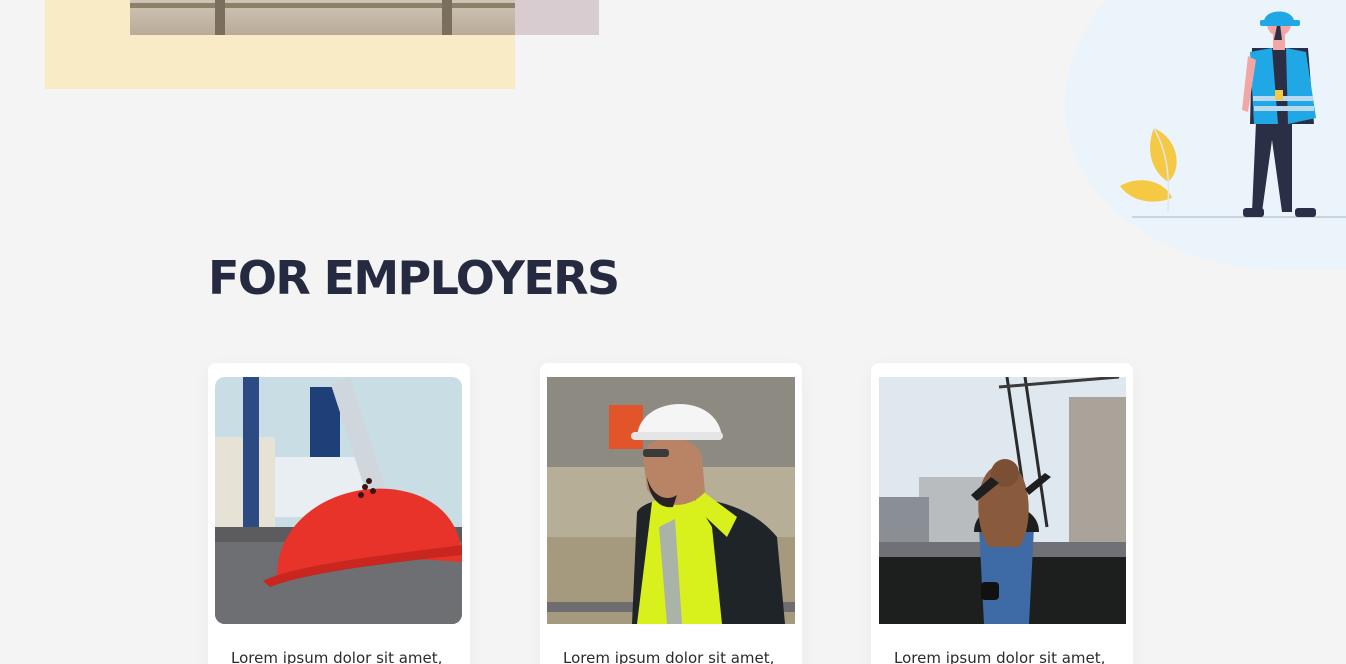  Describe the element at coordinates (338, 500) in the screenshot. I see `red-hard-hat-photo` at that location.